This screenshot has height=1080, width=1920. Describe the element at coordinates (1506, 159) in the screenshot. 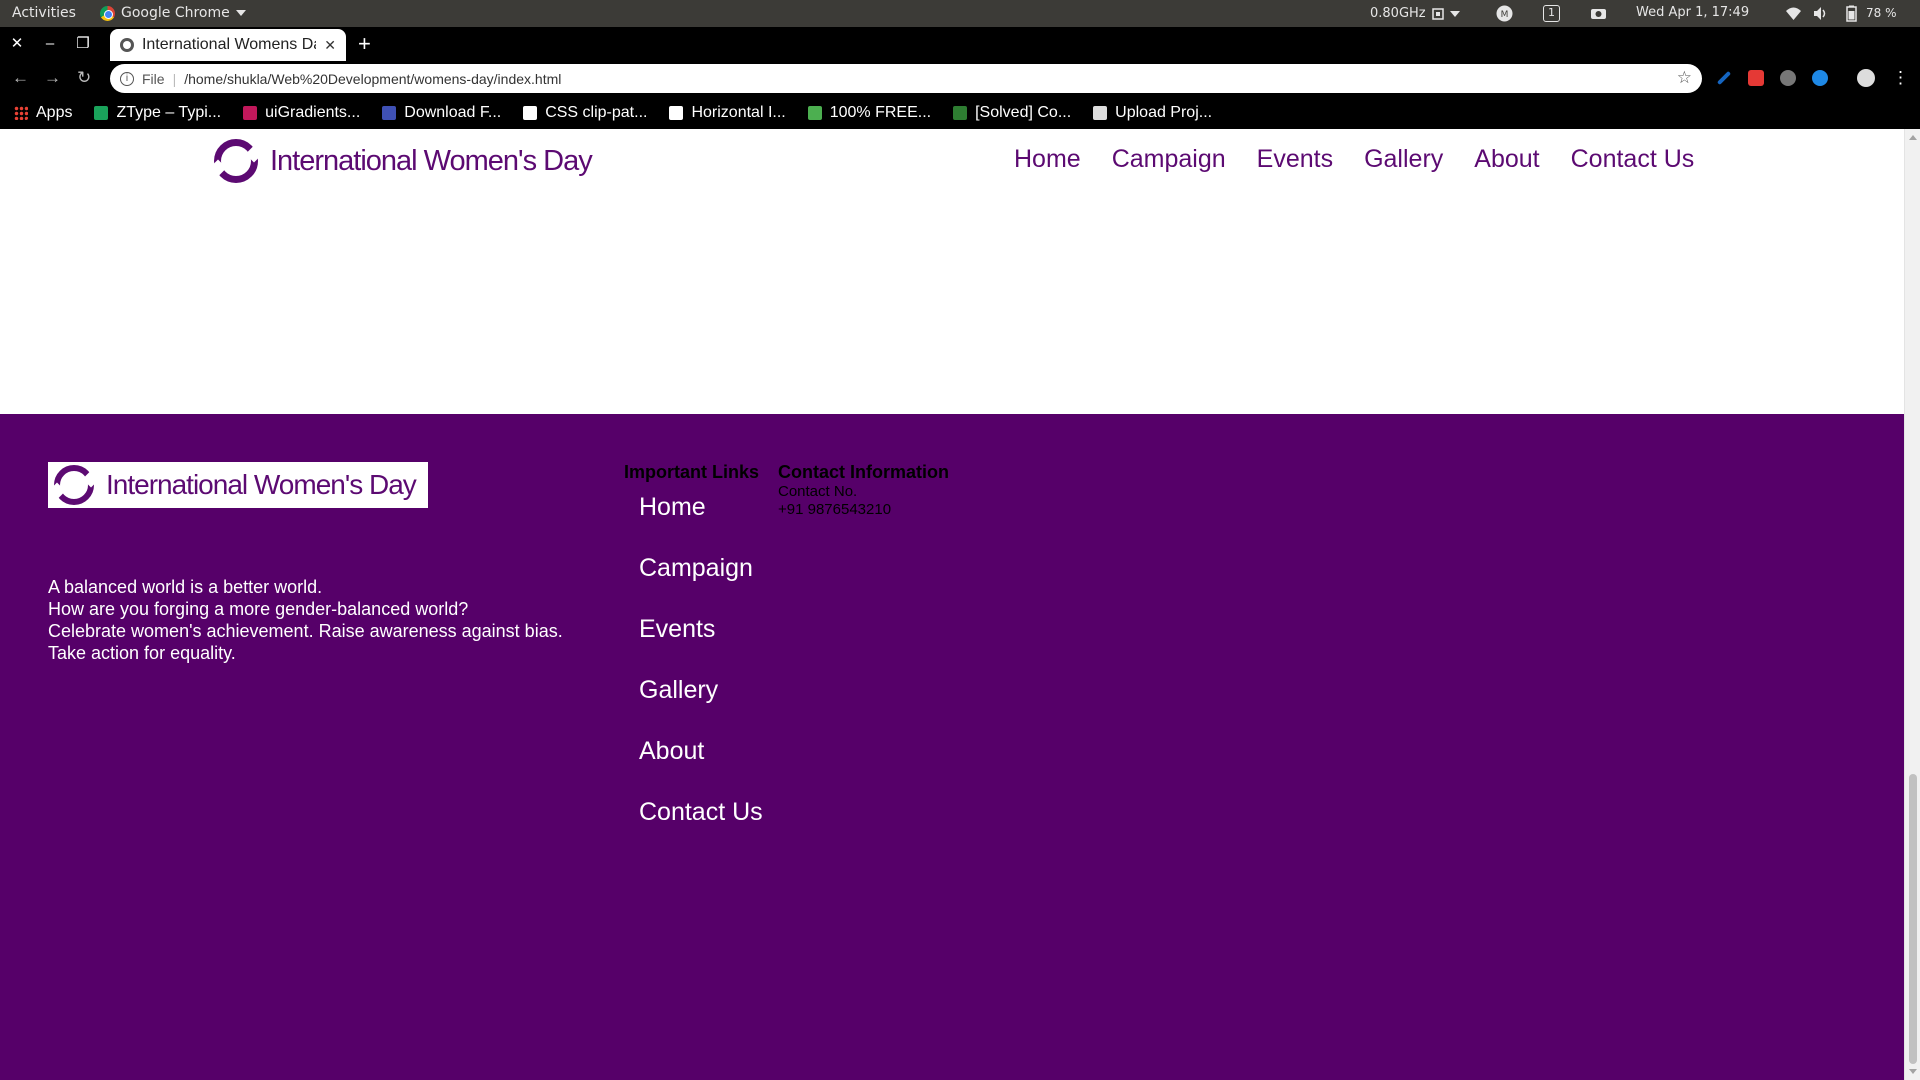

I see `nav-about: About` at that location.